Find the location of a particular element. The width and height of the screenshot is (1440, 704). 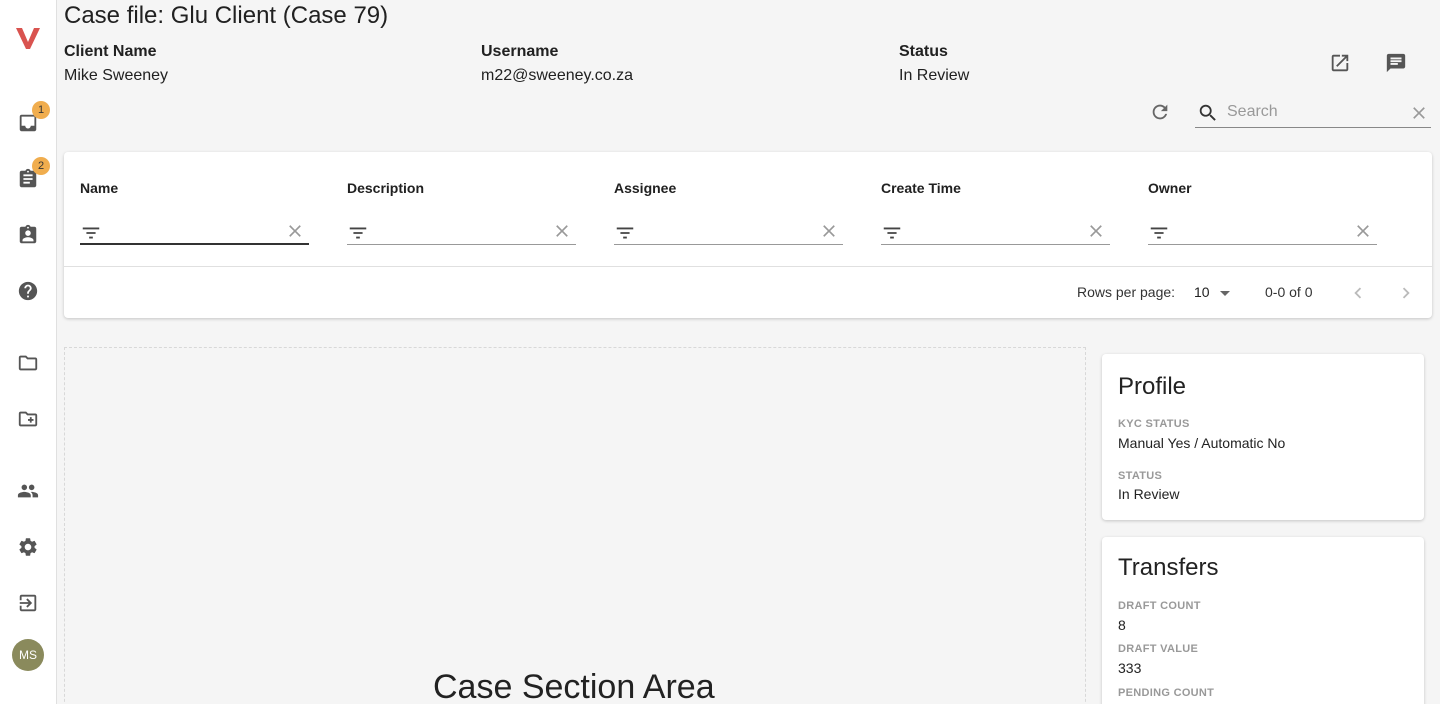

profile-status-label: STATUS is located at coordinates (1140, 476).